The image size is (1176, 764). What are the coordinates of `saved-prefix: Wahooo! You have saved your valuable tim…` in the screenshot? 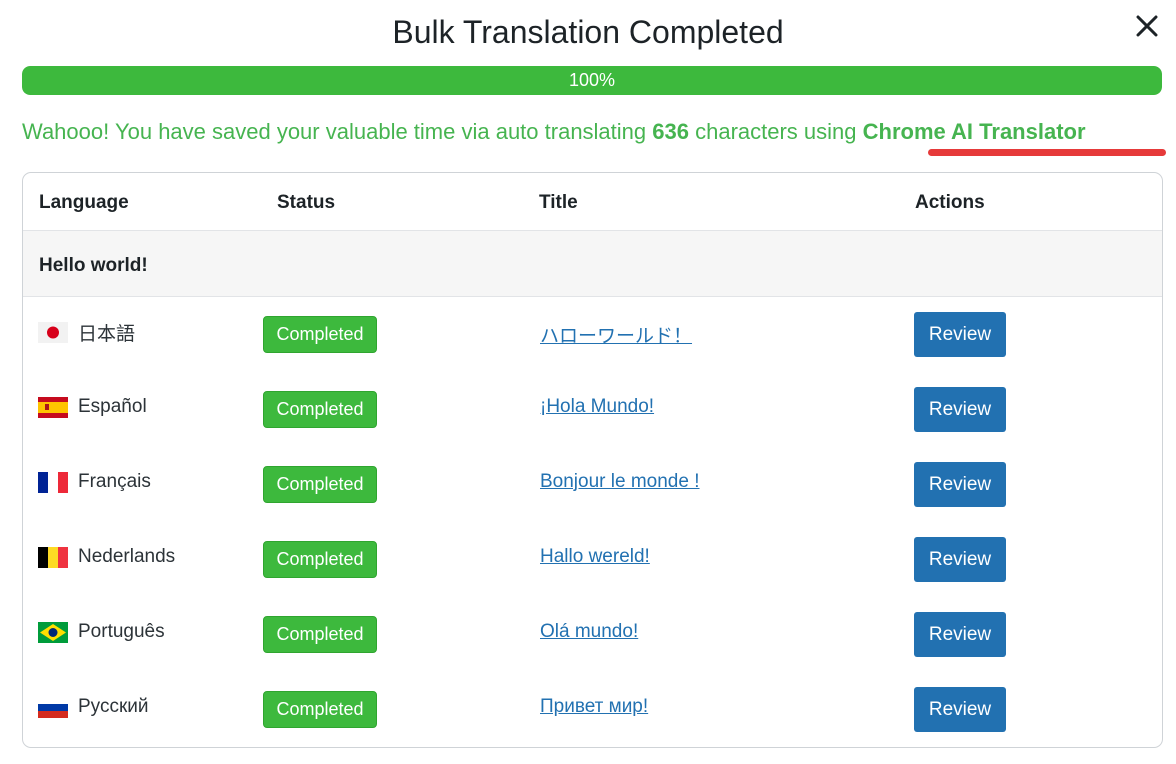 It's located at (337, 131).